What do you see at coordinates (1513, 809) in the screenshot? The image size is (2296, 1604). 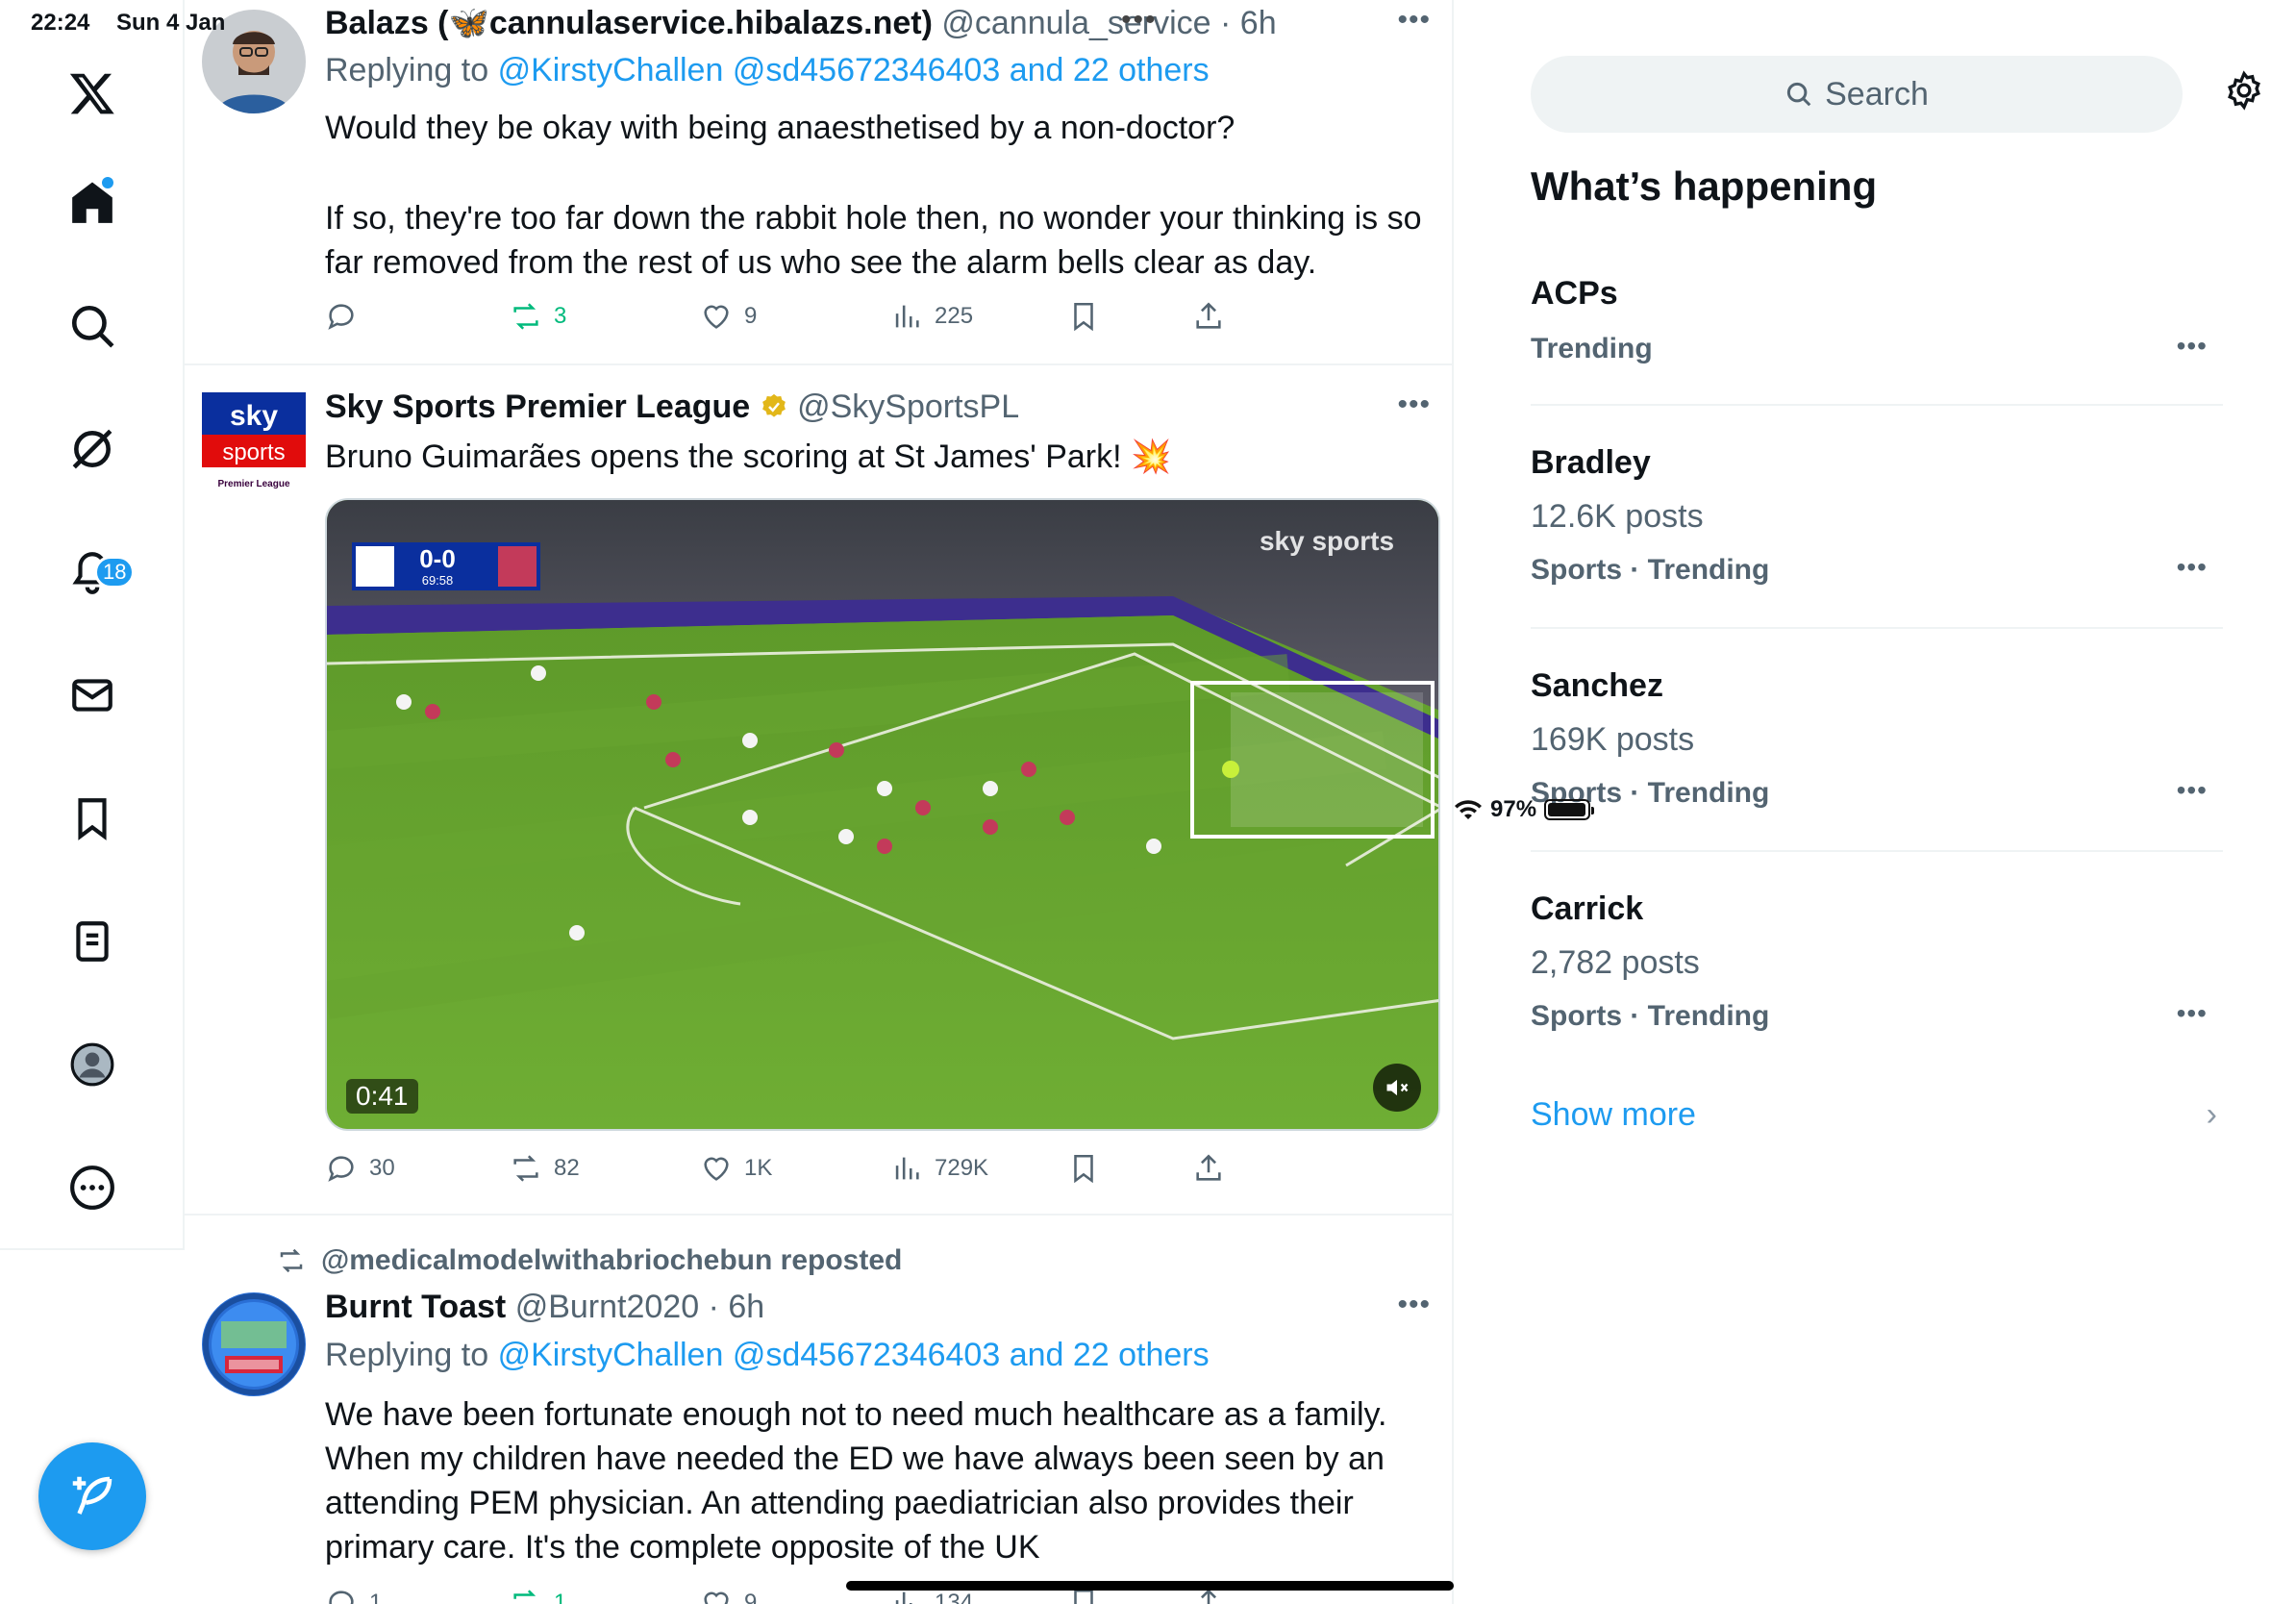 I see `battery-percent: 97%` at bounding box center [1513, 809].